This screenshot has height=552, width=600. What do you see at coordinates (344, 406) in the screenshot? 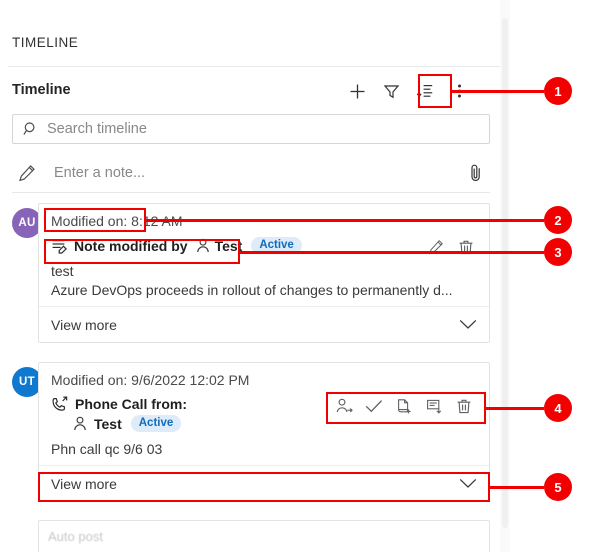
I see `assign-icon` at bounding box center [344, 406].